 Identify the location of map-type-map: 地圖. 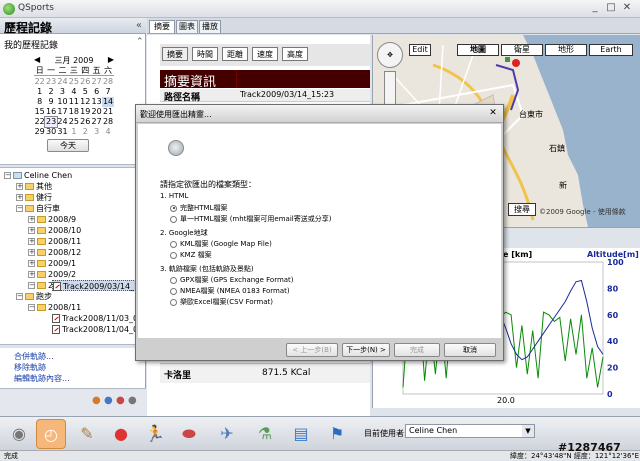
(478, 50).